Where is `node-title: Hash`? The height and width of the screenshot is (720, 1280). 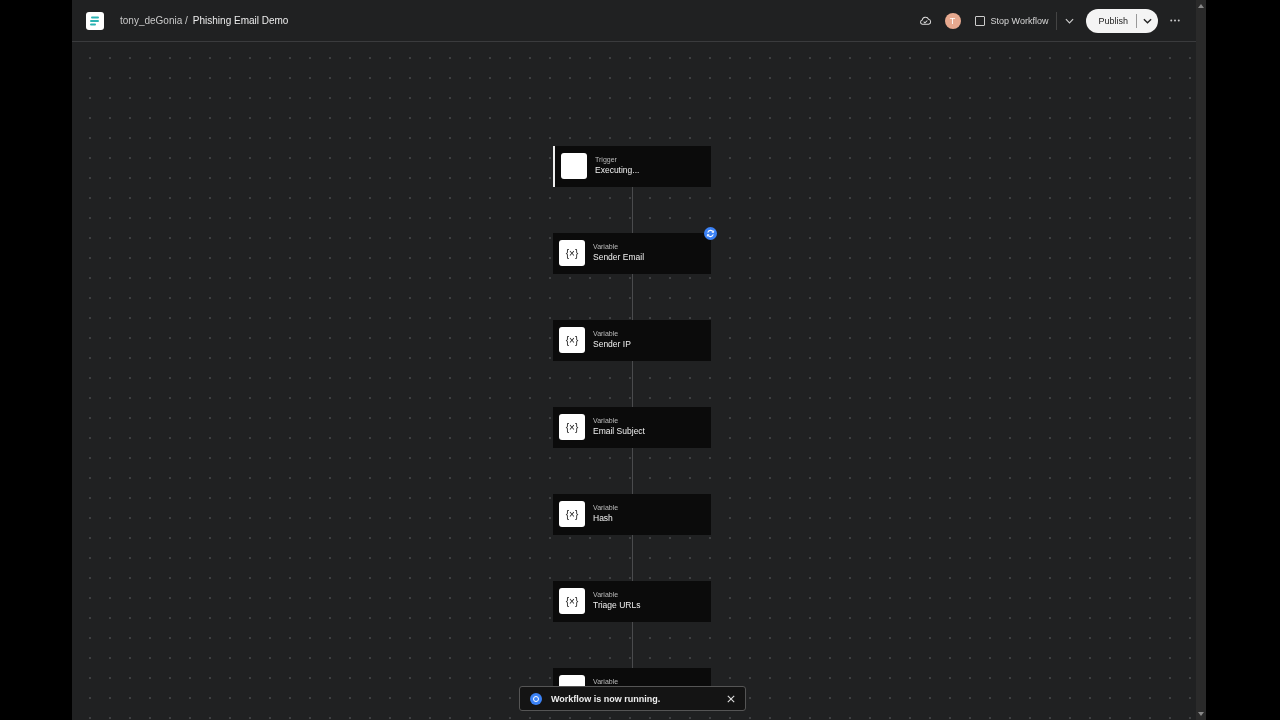
node-title: Hash is located at coordinates (603, 518).